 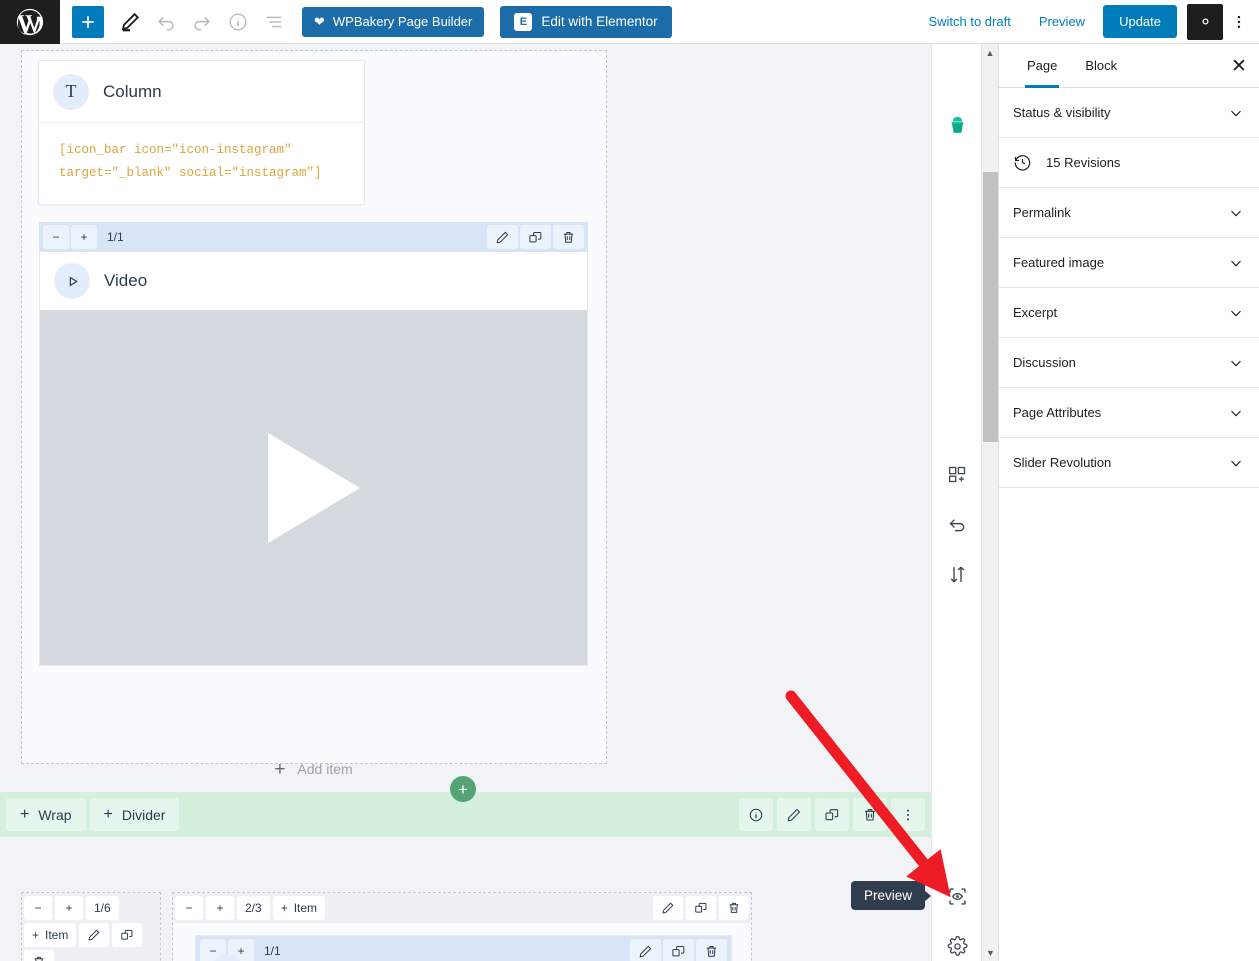 I want to click on text-block-icon: T, so click(x=71, y=91).